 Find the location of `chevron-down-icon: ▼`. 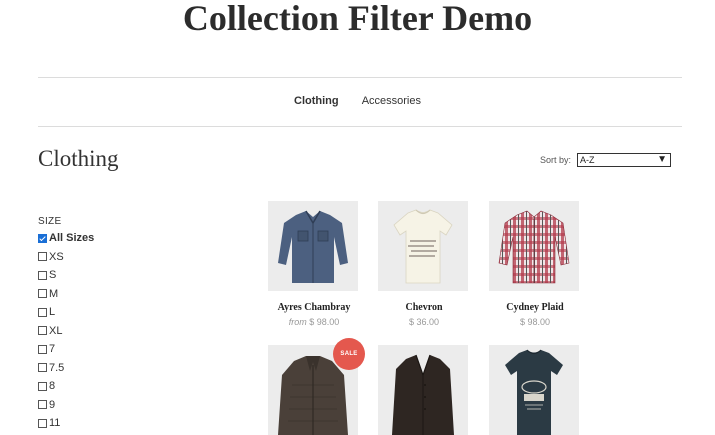

chevron-down-icon: ▼ is located at coordinates (662, 159).